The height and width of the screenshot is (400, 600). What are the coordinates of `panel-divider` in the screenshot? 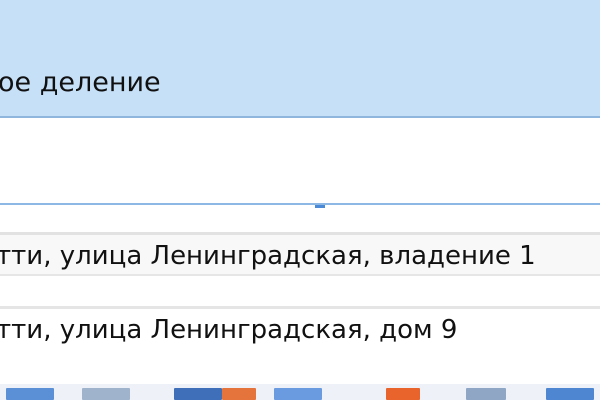 It's located at (300, 204).